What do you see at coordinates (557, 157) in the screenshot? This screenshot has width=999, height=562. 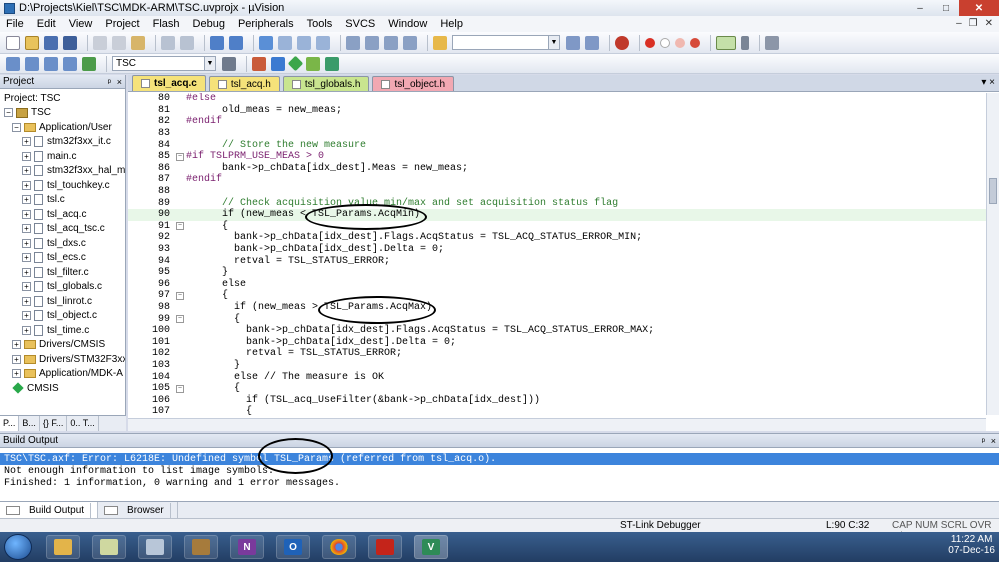 I see `code-line: 85− #if TSLPRM_USE_MEAS > 0` at bounding box center [557, 157].